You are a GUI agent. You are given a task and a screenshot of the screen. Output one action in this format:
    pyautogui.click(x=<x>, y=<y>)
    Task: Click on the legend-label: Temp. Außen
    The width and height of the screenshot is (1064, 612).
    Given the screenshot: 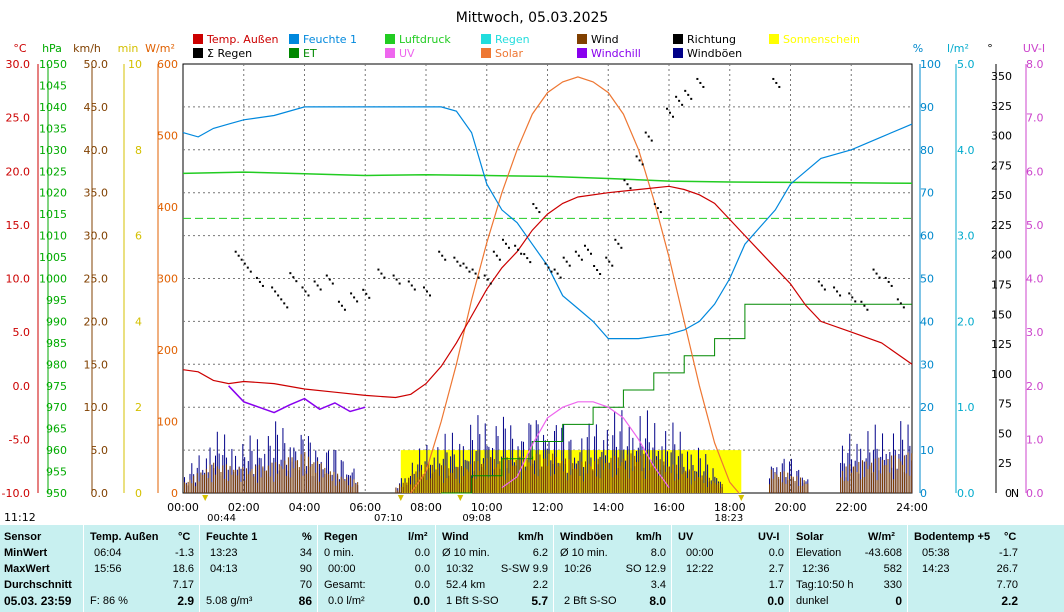 What is the action you would take?
    pyautogui.click(x=242, y=39)
    